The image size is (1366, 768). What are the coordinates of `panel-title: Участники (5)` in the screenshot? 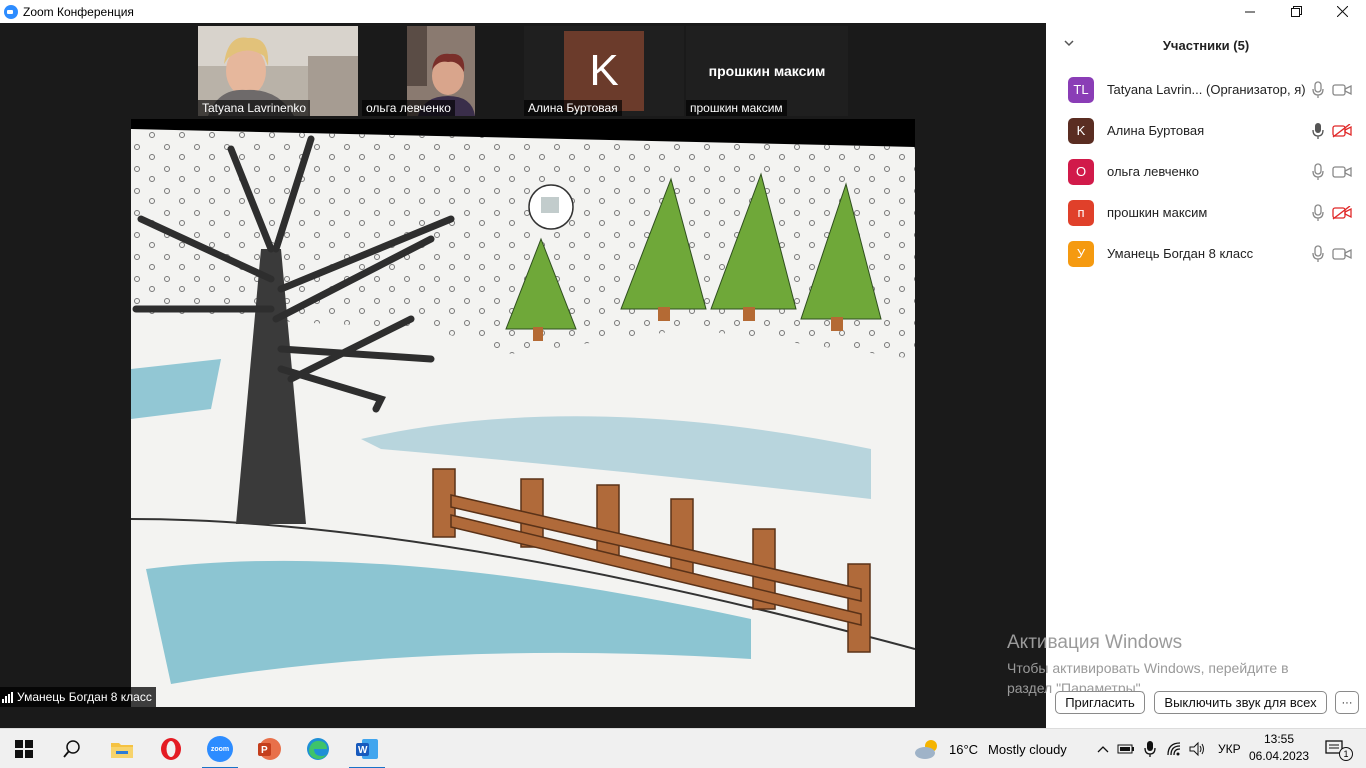 It's located at (1206, 45).